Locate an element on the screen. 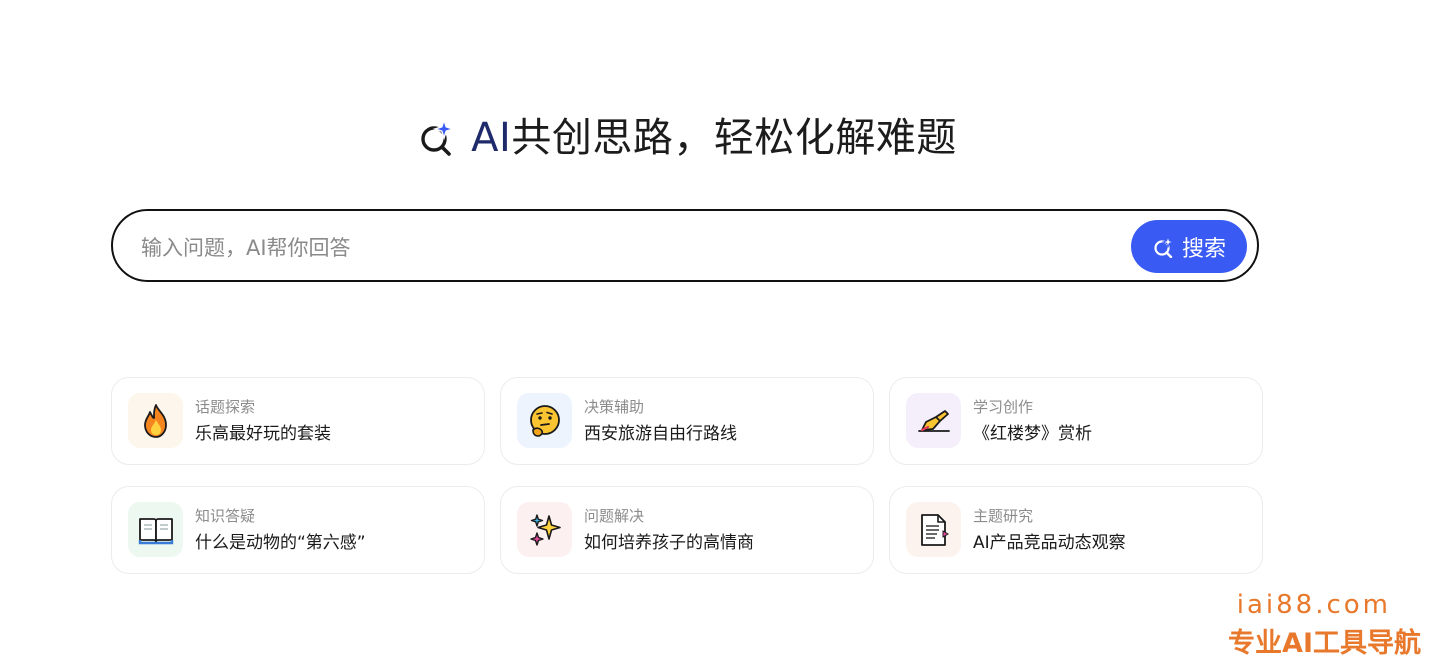  card-category: 问题解决 is located at coordinates (614, 516).